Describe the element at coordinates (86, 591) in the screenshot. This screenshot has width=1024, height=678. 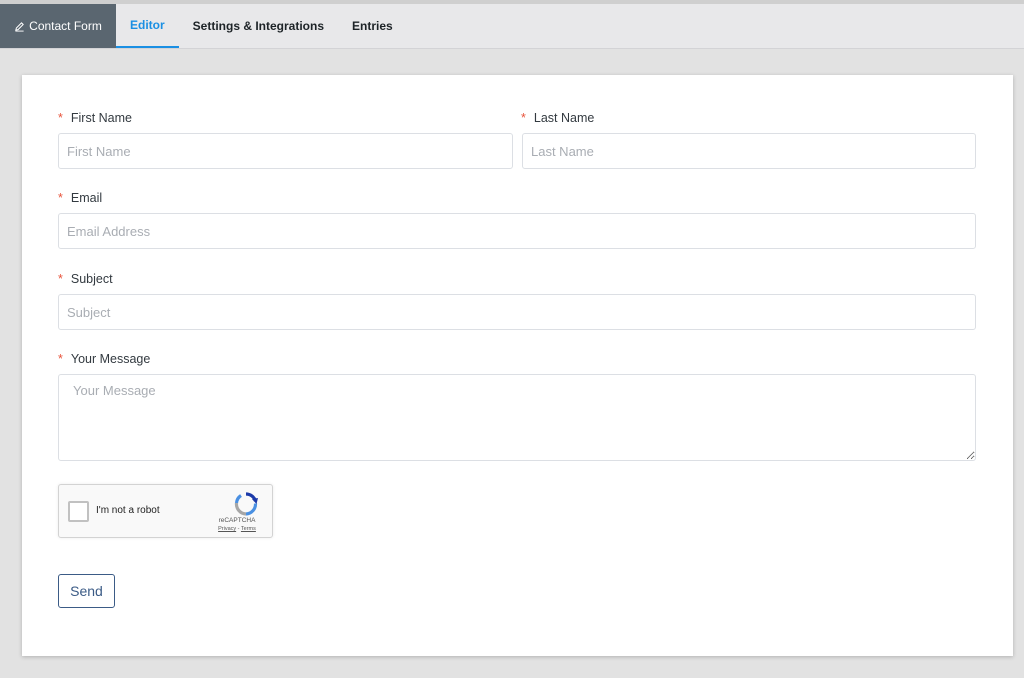
I see `send-button: Send` at that location.